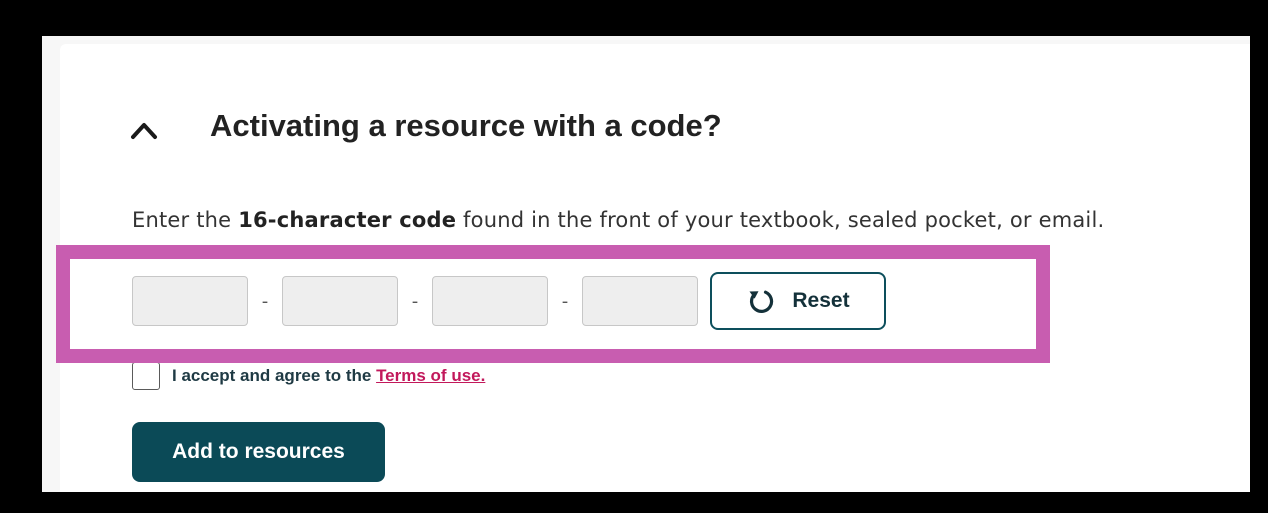 This screenshot has width=1268, height=513. What do you see at coordinates (761, 301) in the screenshot?
I see `reset-icon` at bounding box center [761, 301].